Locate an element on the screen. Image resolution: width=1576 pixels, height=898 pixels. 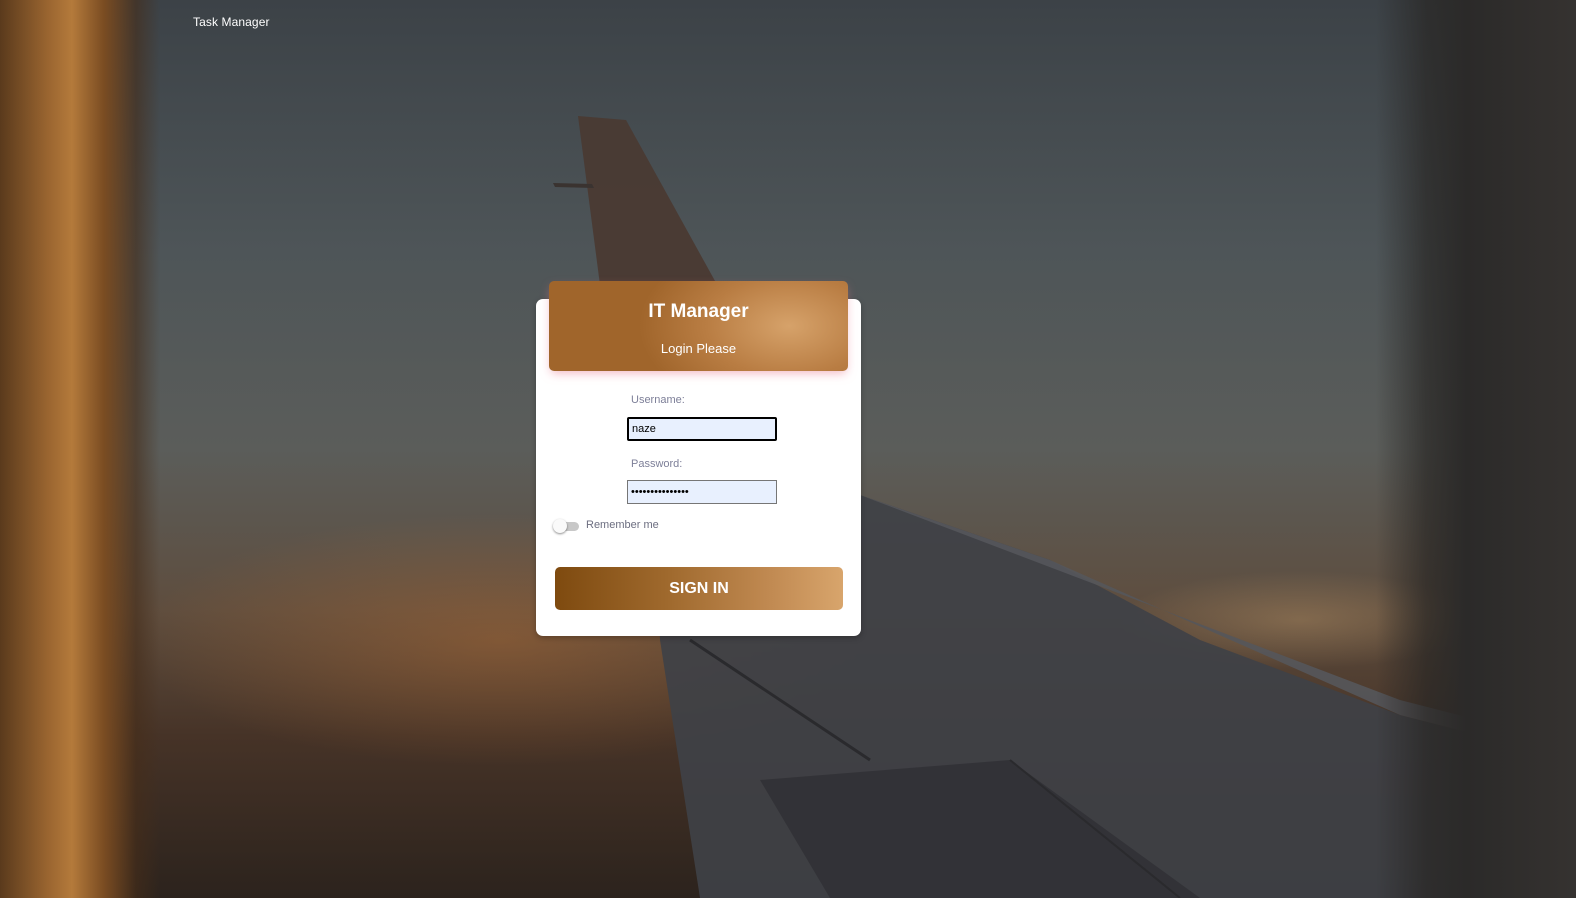
remember-me-toggle is located at coordinates (566, 526).